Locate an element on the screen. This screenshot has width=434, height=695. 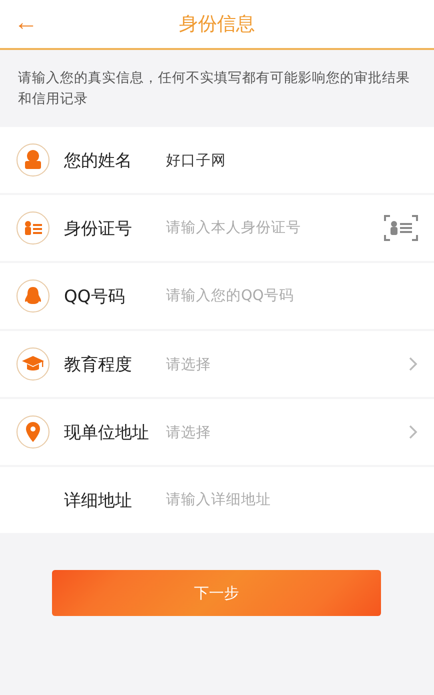
graduation-cap-icon is located at coordinates (33, 364).